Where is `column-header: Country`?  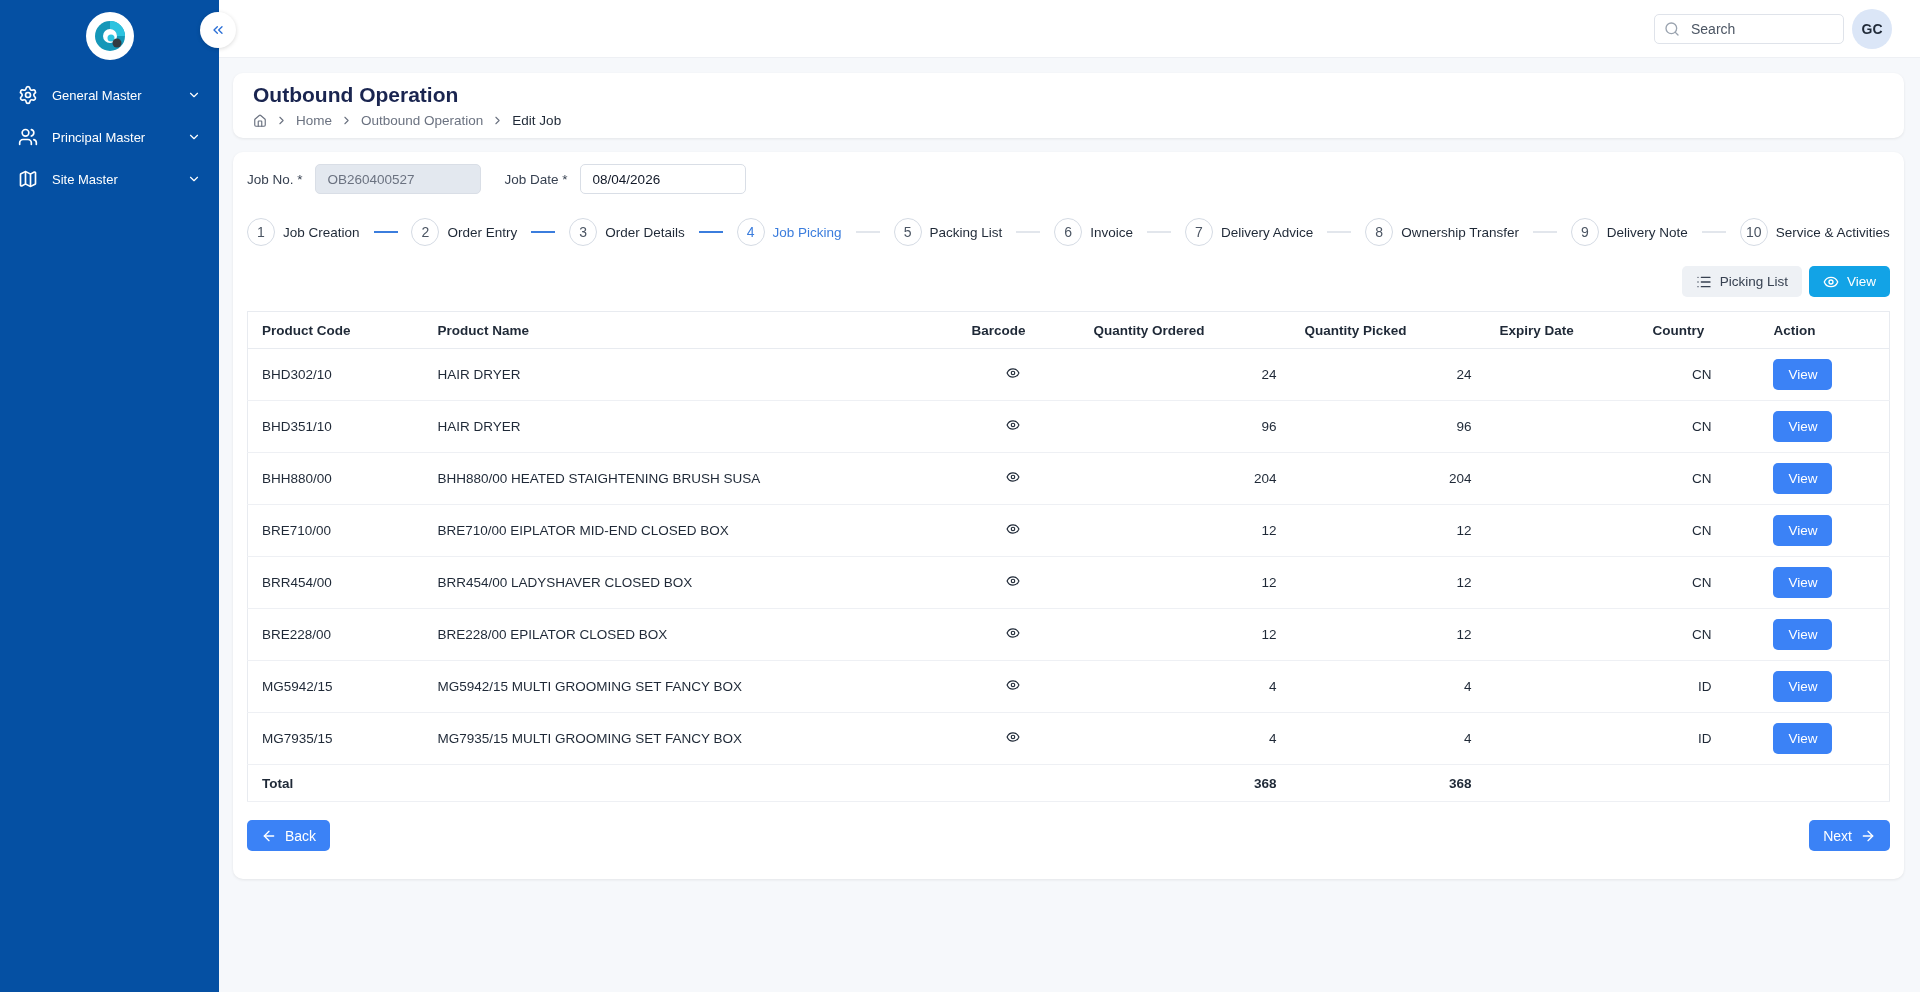 column-header: Country is located at coordinates (1699, 330).